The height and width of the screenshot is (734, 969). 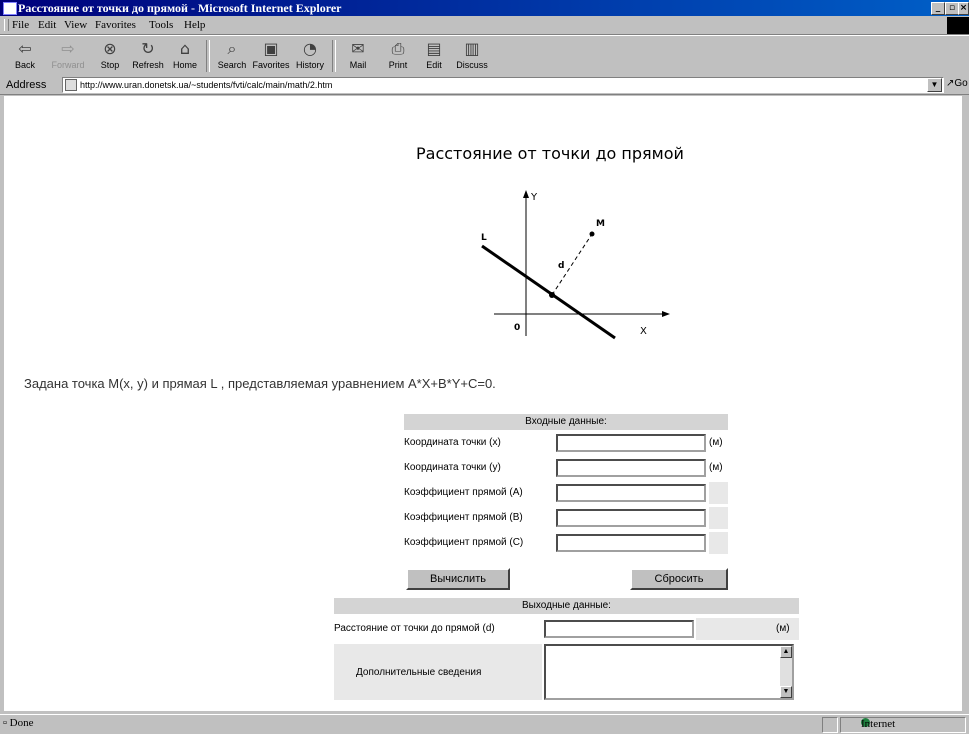 I want to click on home-icon: ⌂, so click(x=185, y=48).